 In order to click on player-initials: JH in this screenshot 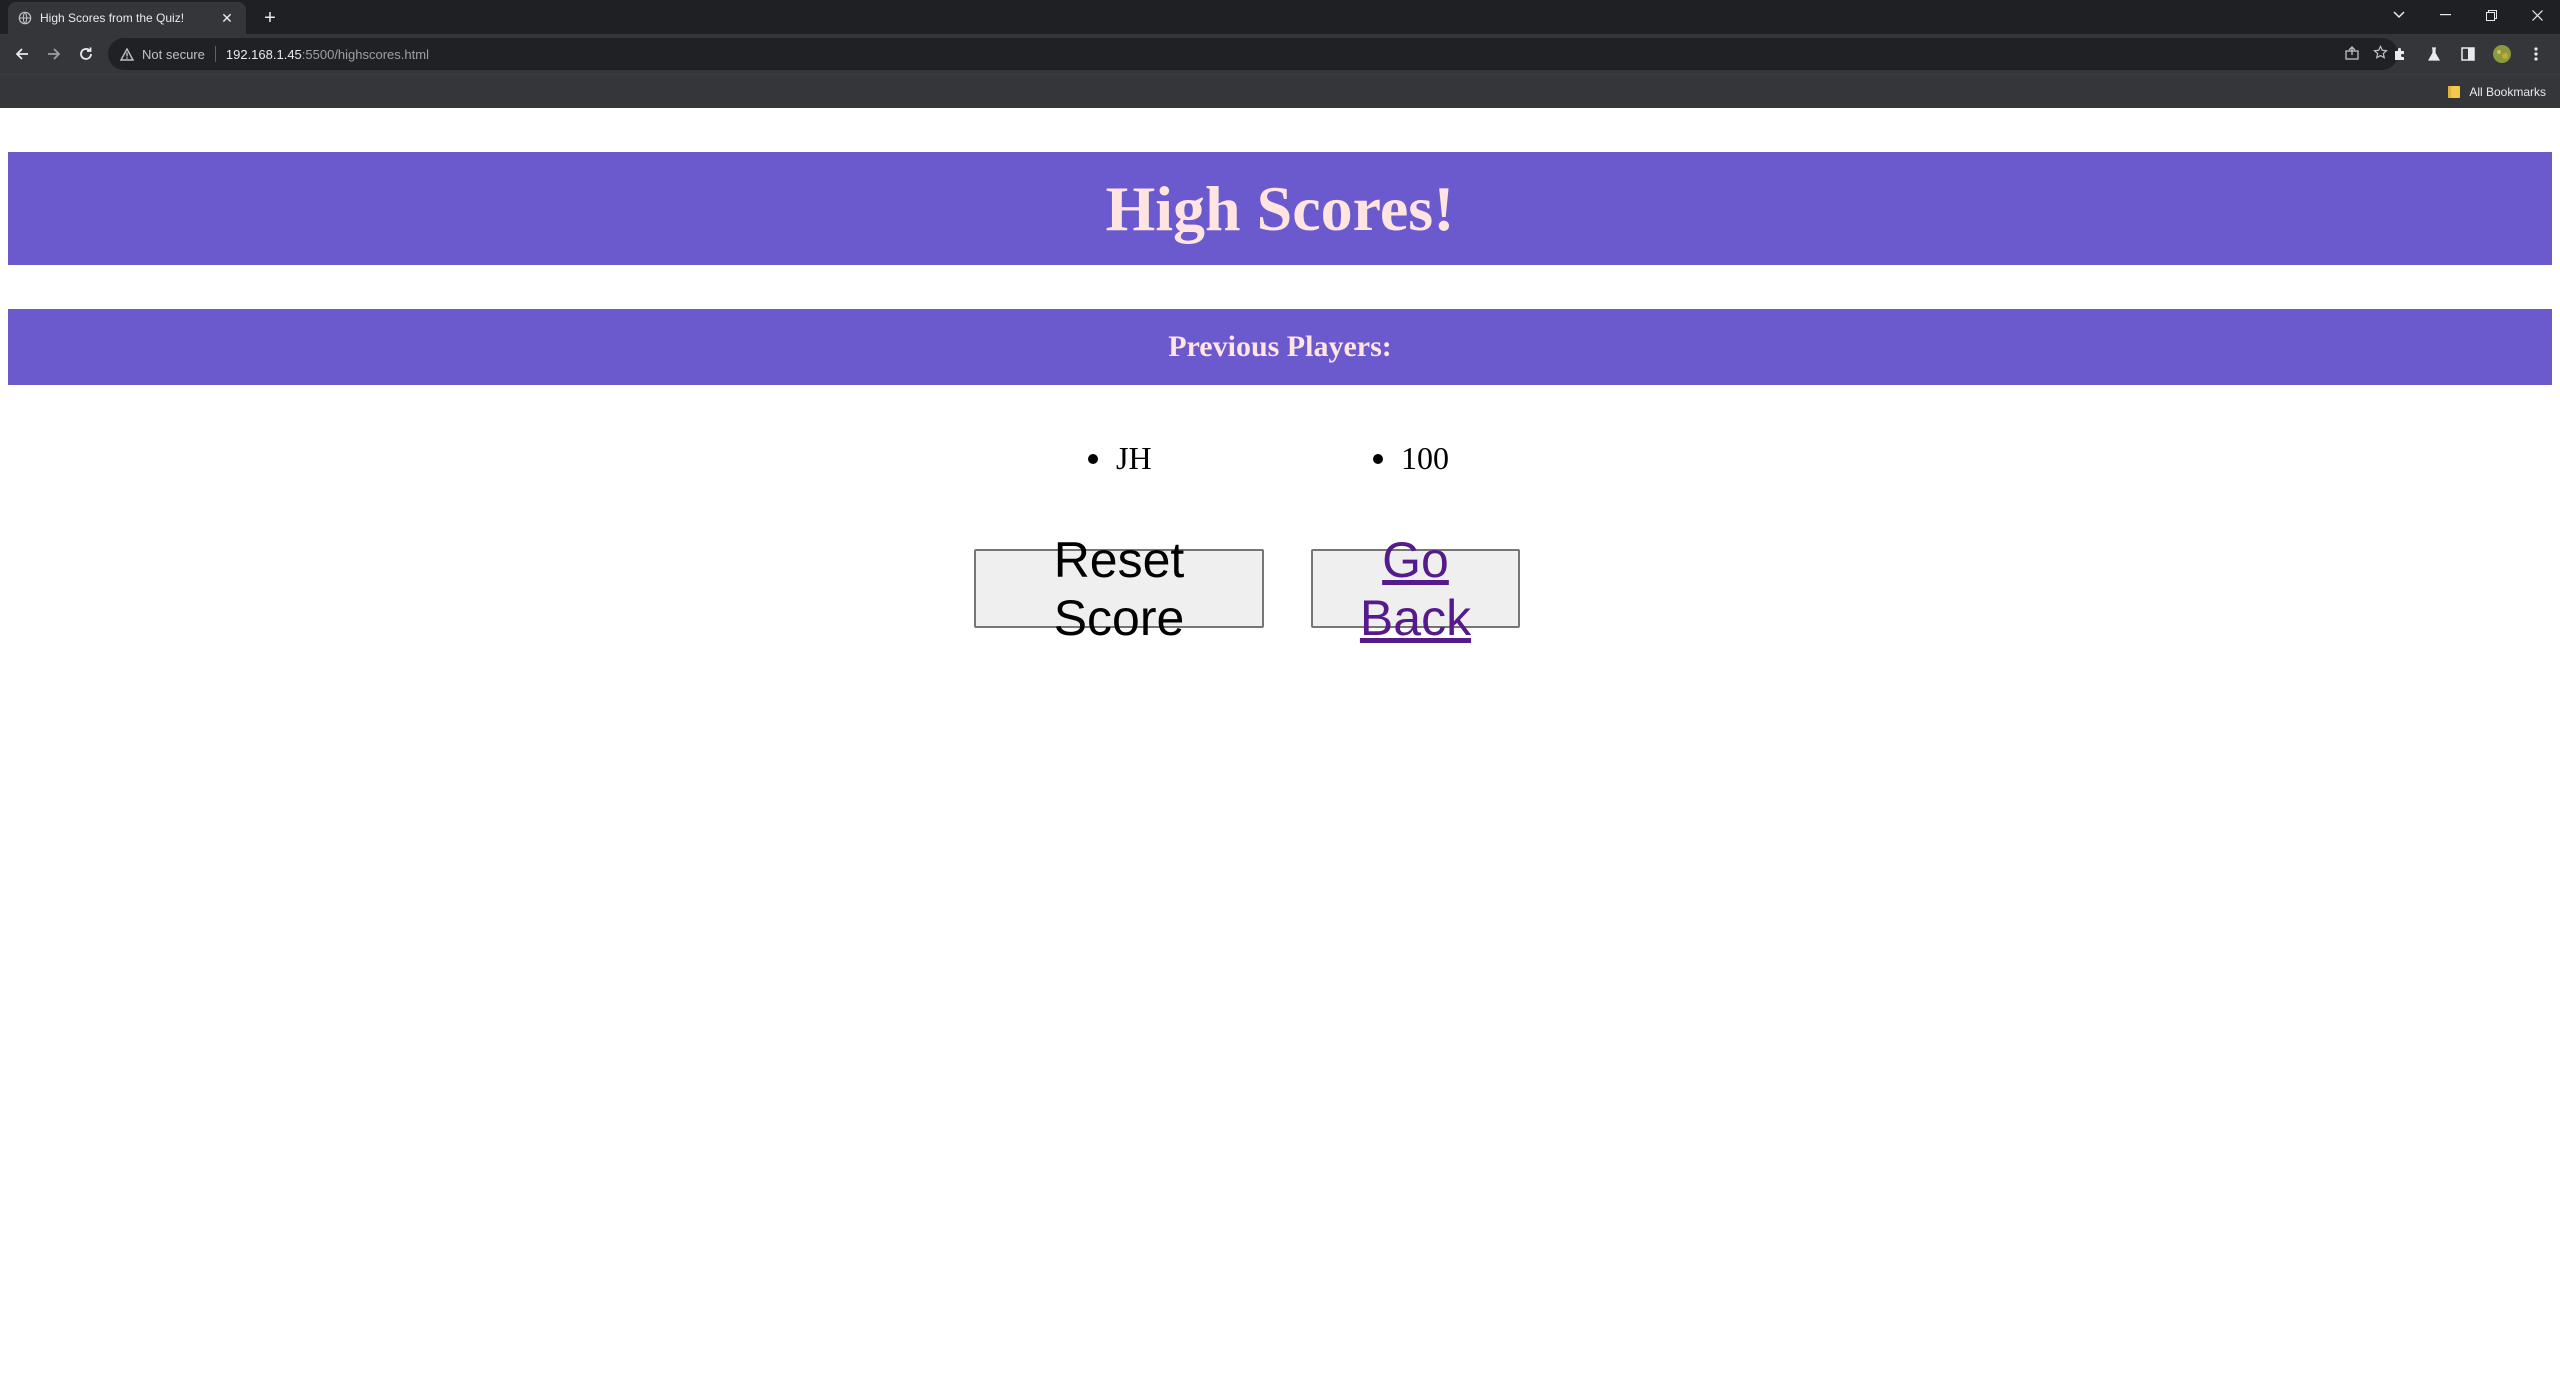, I will do `click(1120, 458)`.